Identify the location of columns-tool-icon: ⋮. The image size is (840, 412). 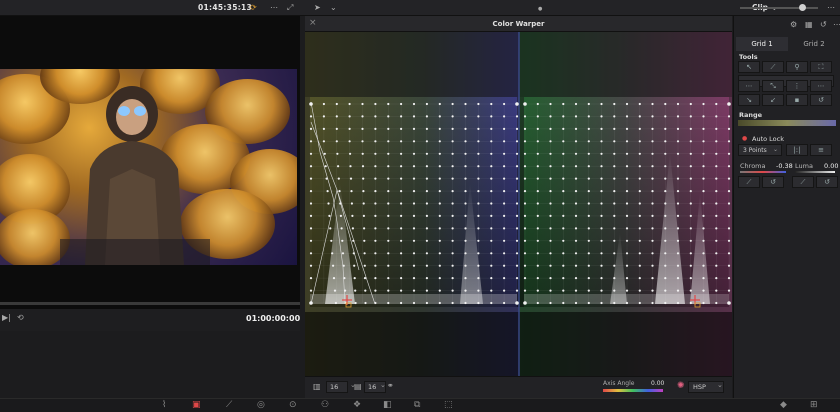
(797, 86).